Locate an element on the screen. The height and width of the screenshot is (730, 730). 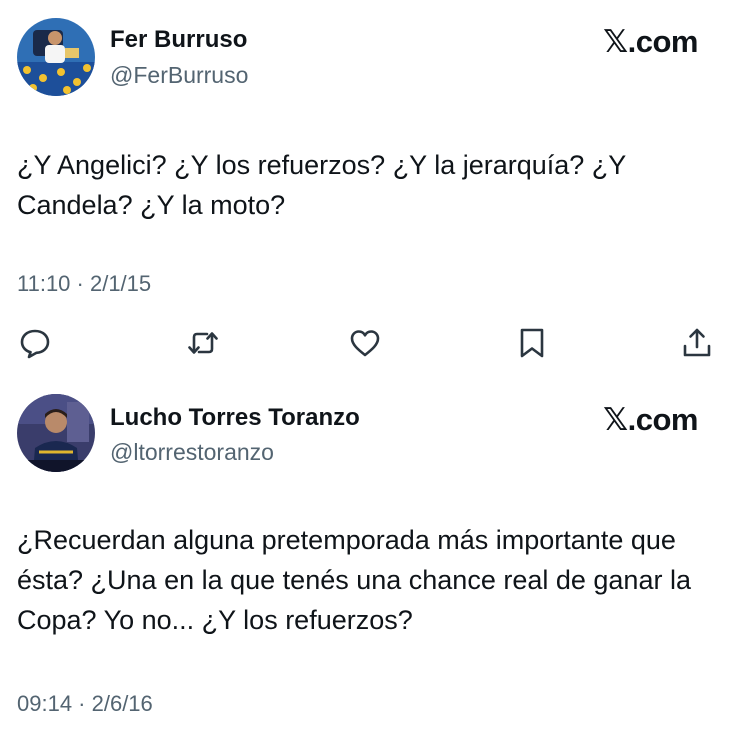
handle: @ltorrestoranzo is located at coordinates (192, 452).